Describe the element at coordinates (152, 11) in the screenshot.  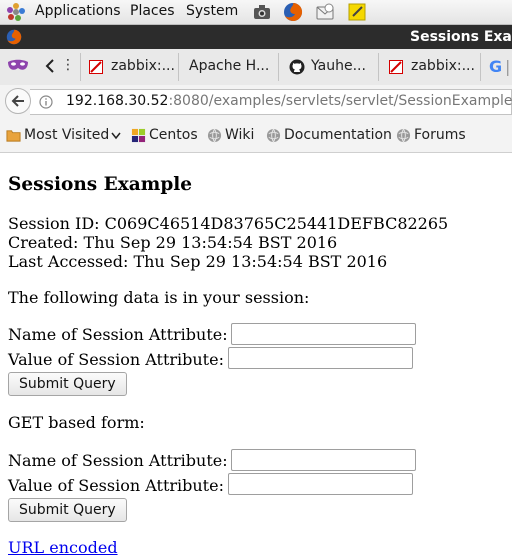
I see `places-menu: Places` at that location.